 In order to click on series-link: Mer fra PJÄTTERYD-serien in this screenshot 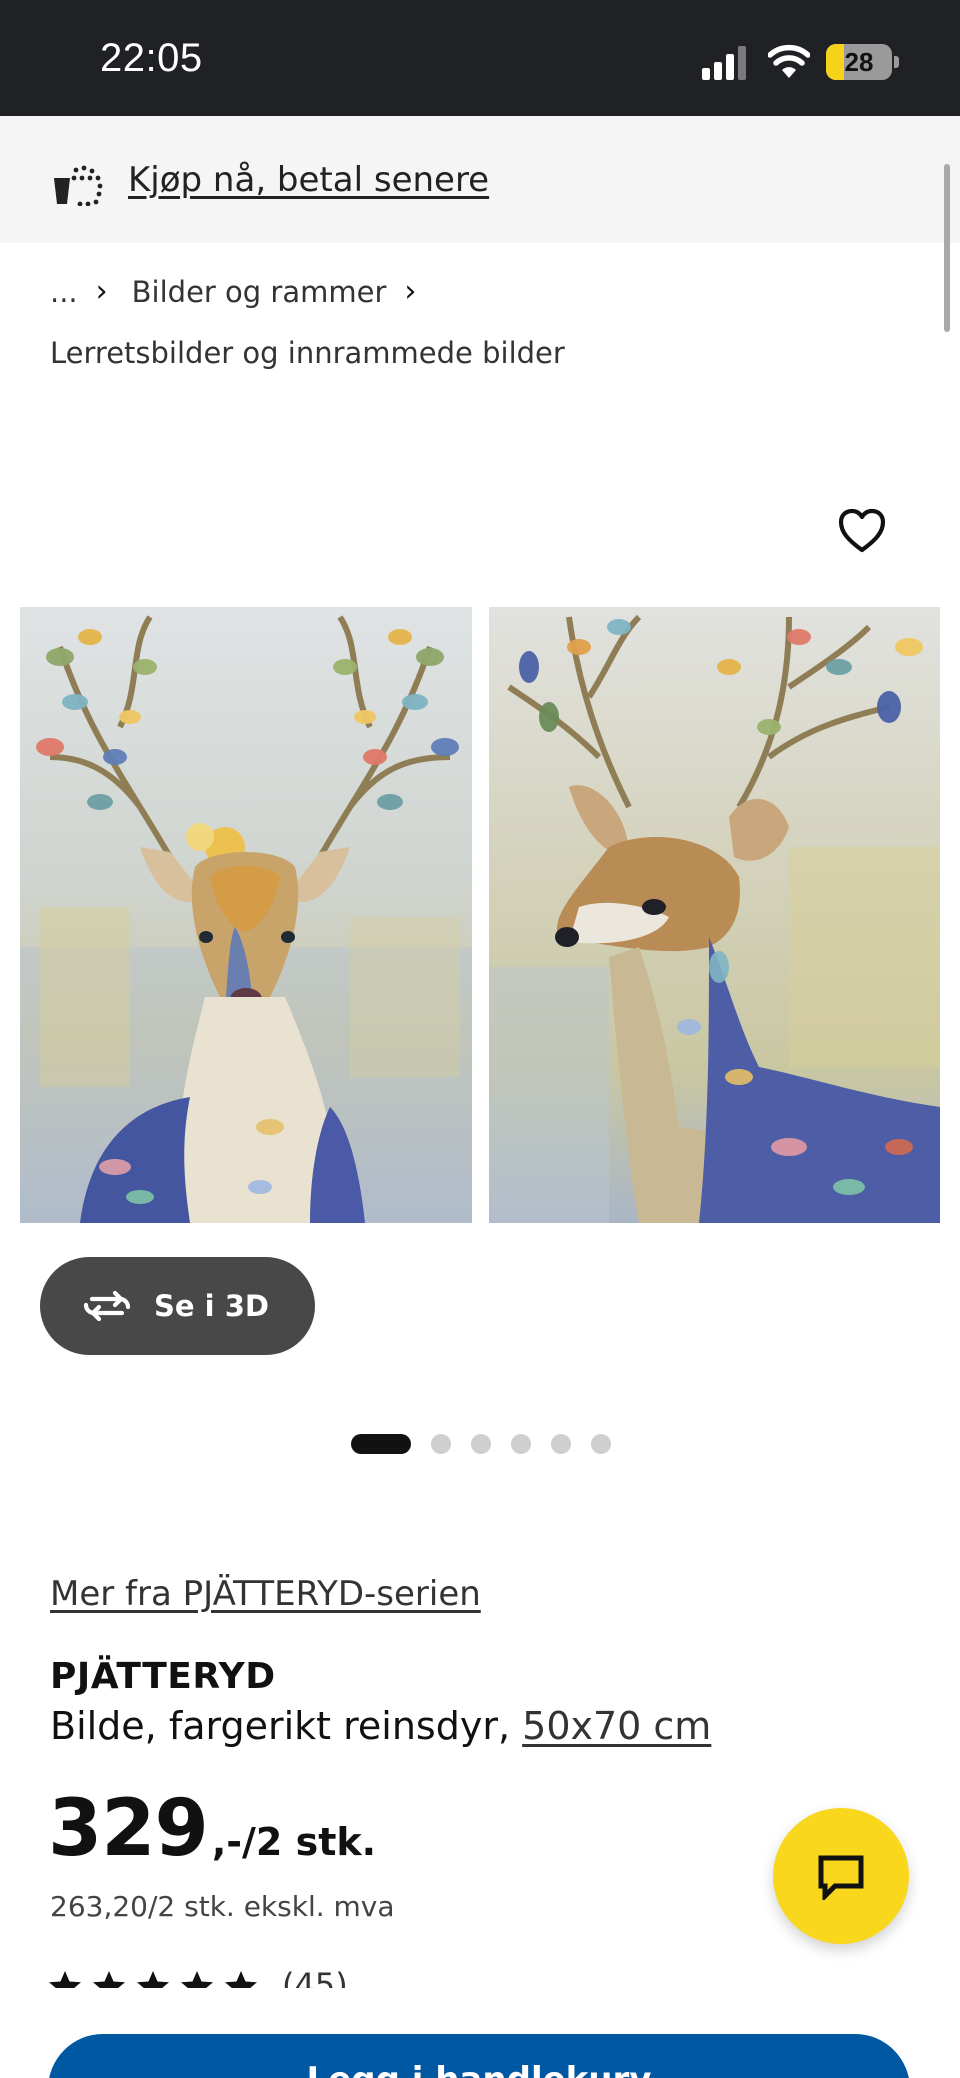, I will do `click(265, 1594)`.